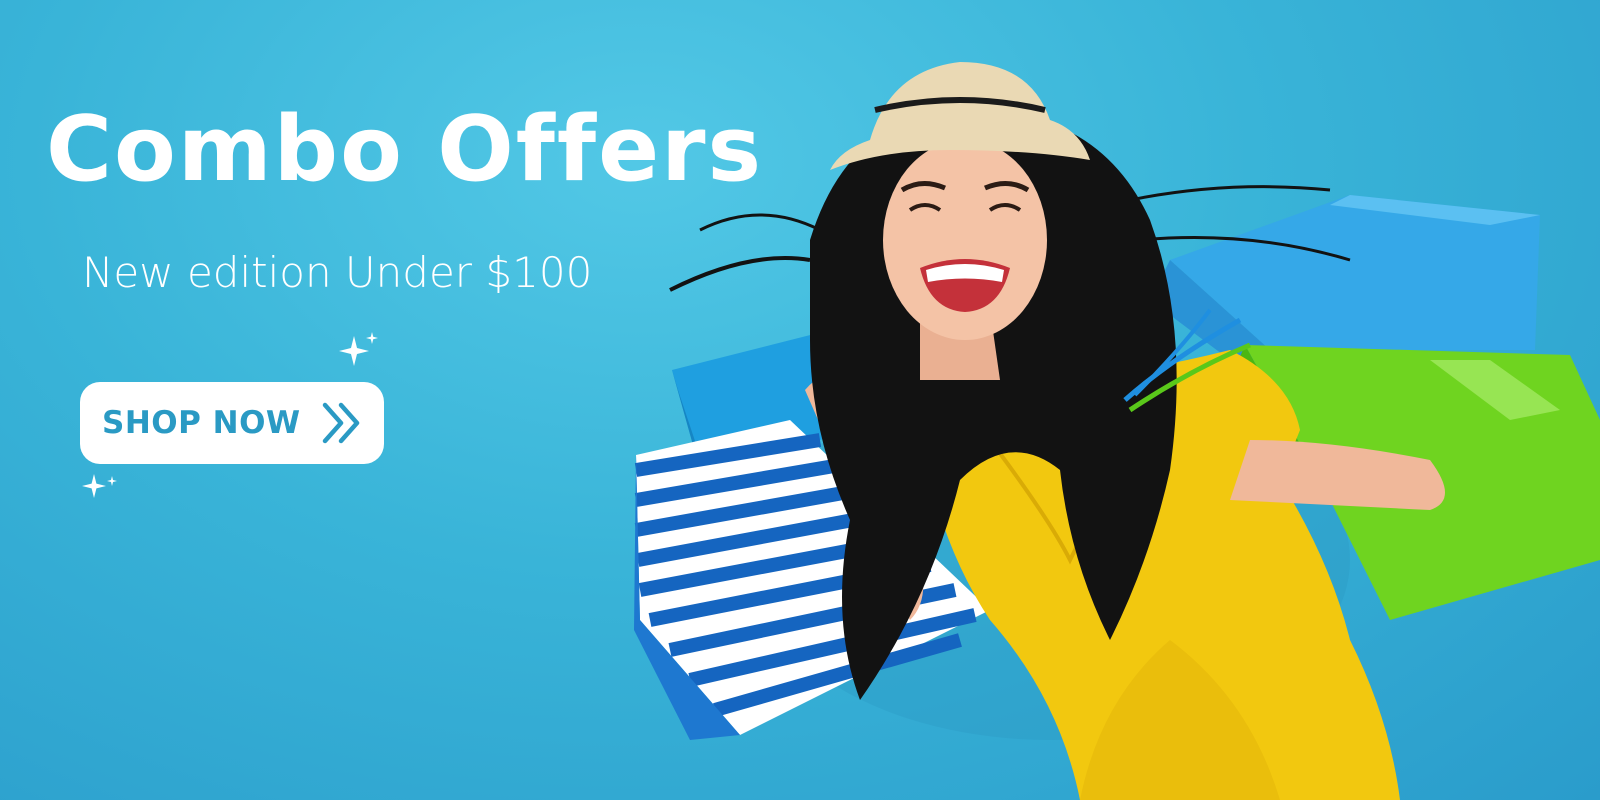  What do you see at coordinates (201, 423) in the screenshot?
I see `shop-now-label: SHOP NOW` at bounding box center [201, 423].